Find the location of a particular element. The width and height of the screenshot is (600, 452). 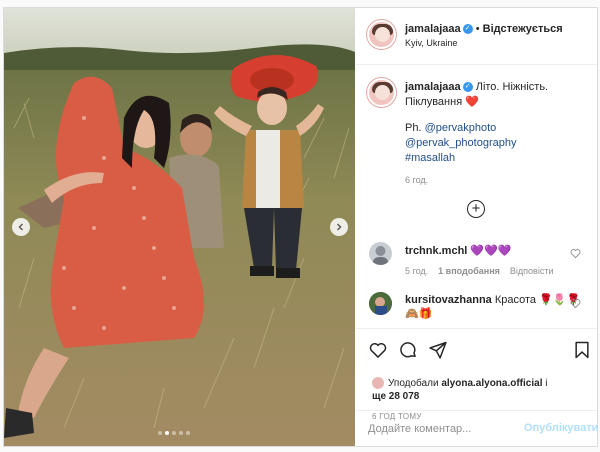

follow-status-button: Відстежується is located at coordinates (523, 29).